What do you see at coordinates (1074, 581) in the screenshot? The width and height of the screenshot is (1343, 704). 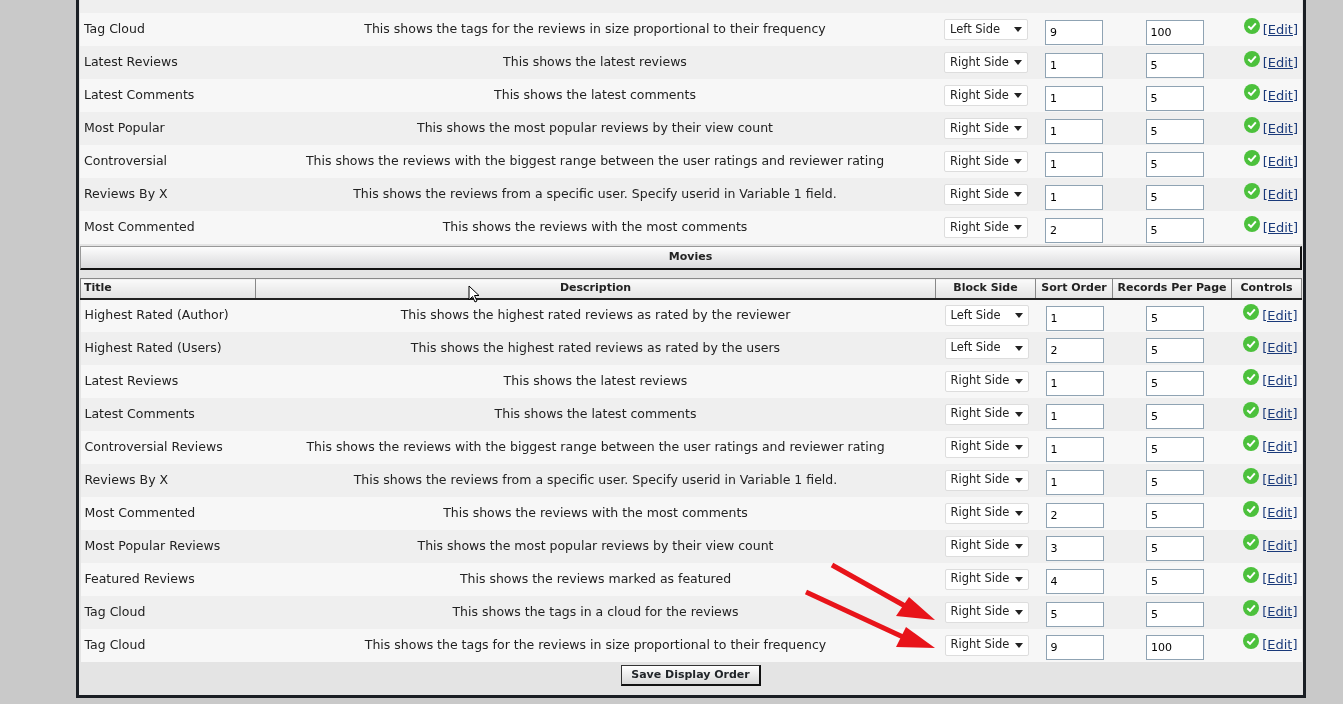 I see `sort-order-field: 4` at bounding box center [1074, 581].